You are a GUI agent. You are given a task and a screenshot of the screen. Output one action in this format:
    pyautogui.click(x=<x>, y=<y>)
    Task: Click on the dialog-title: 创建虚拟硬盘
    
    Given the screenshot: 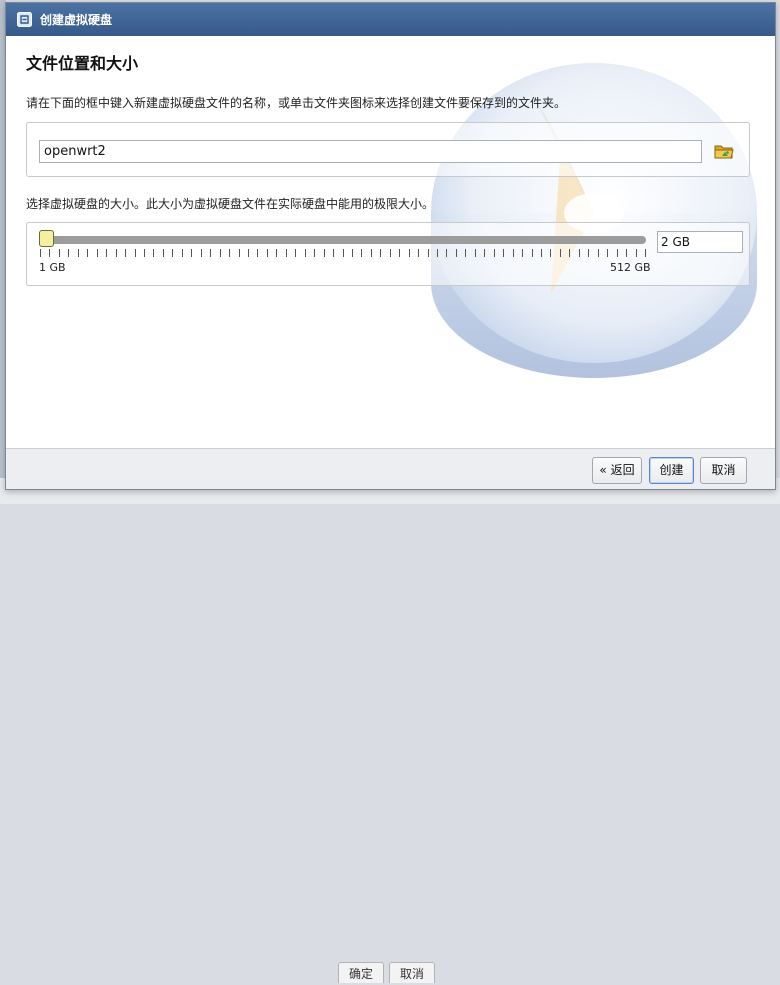 What is the action you would take?
    pyautogui.click(x=76, y=20)
    